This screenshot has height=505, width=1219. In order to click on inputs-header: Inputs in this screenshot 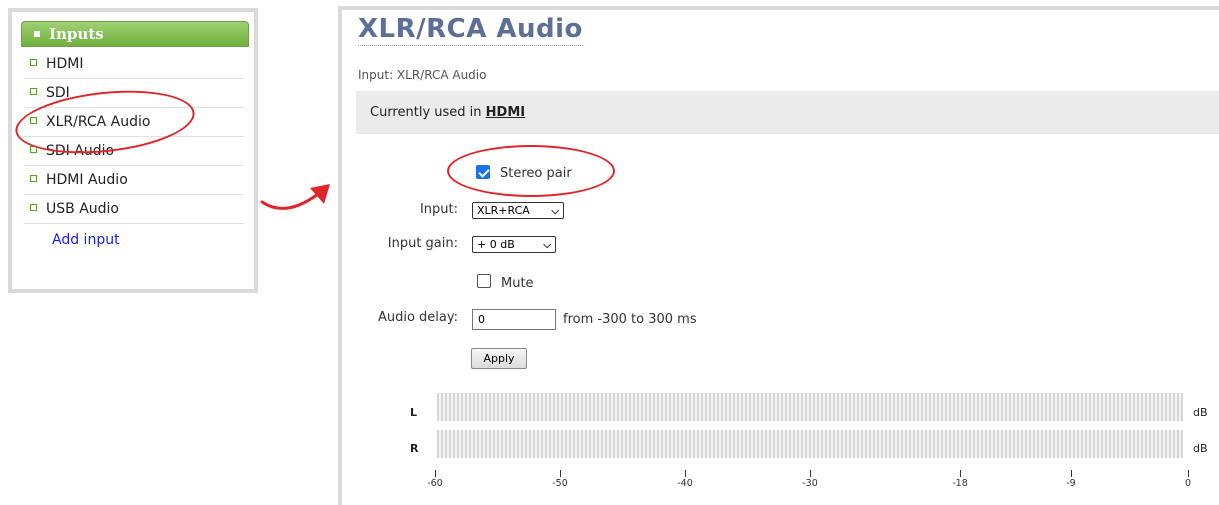, I will do `click(135, 34)`.